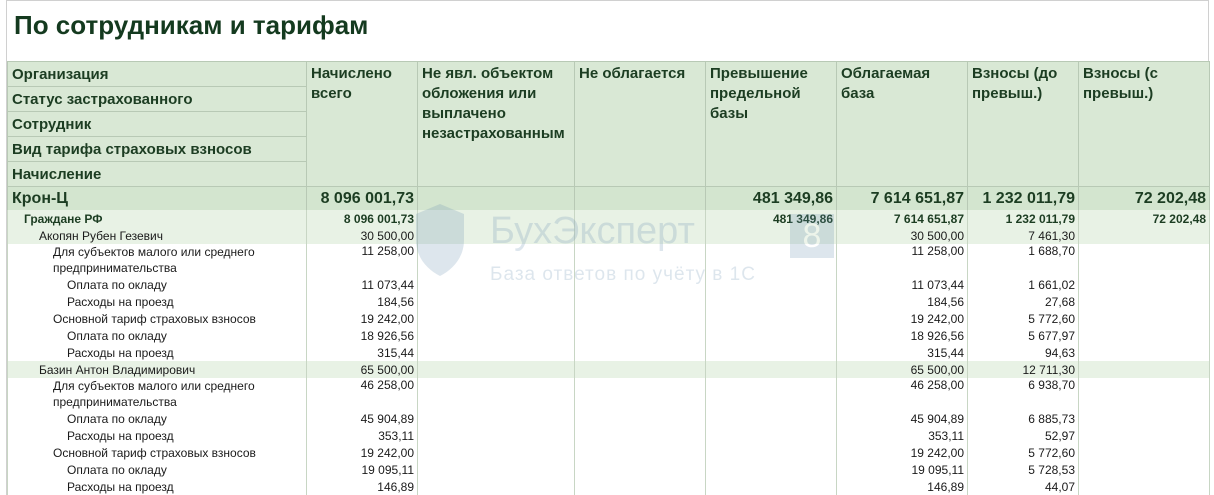 This screenshot has height=495, width=1214. I want to click on cell-contrib-before: 6 938,70, so click(1023, 394).